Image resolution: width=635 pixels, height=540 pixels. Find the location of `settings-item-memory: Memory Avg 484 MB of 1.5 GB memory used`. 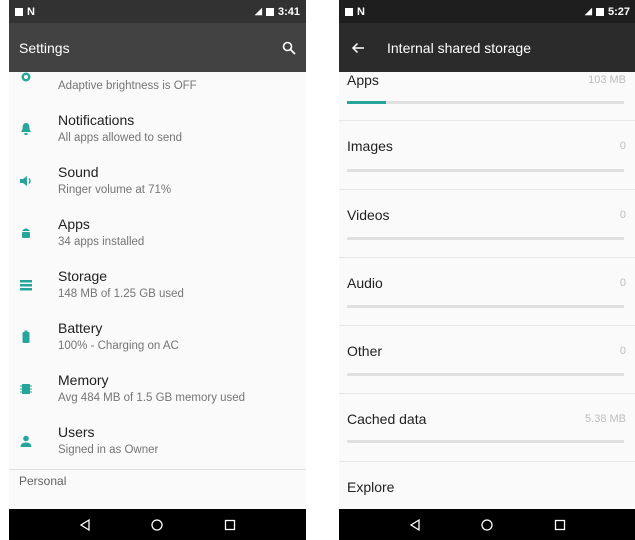

settings-item-memory: Memory Avg 484 MB of 1.5 GB memory used is located at coordinates (157, 394).